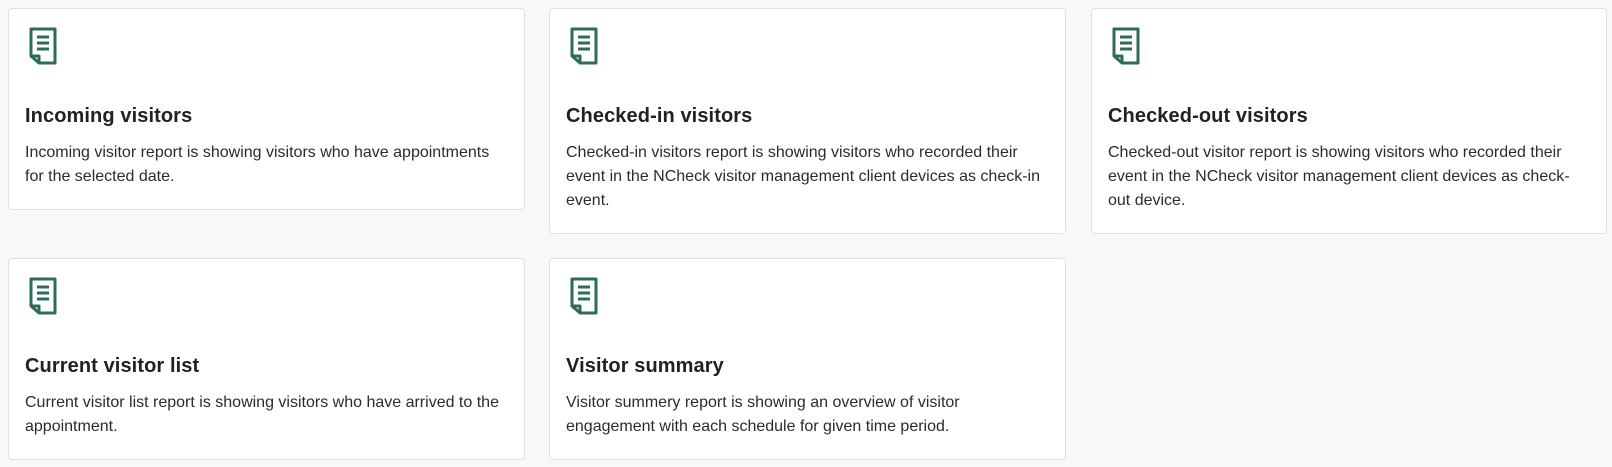 Image resolution: width=1612 pixels, height=467 pixels. What do you see at coordinates (659, 116) in the screenshot?
I see `report-card-title: Checked-in visitors` at bounding box center [659, 116].